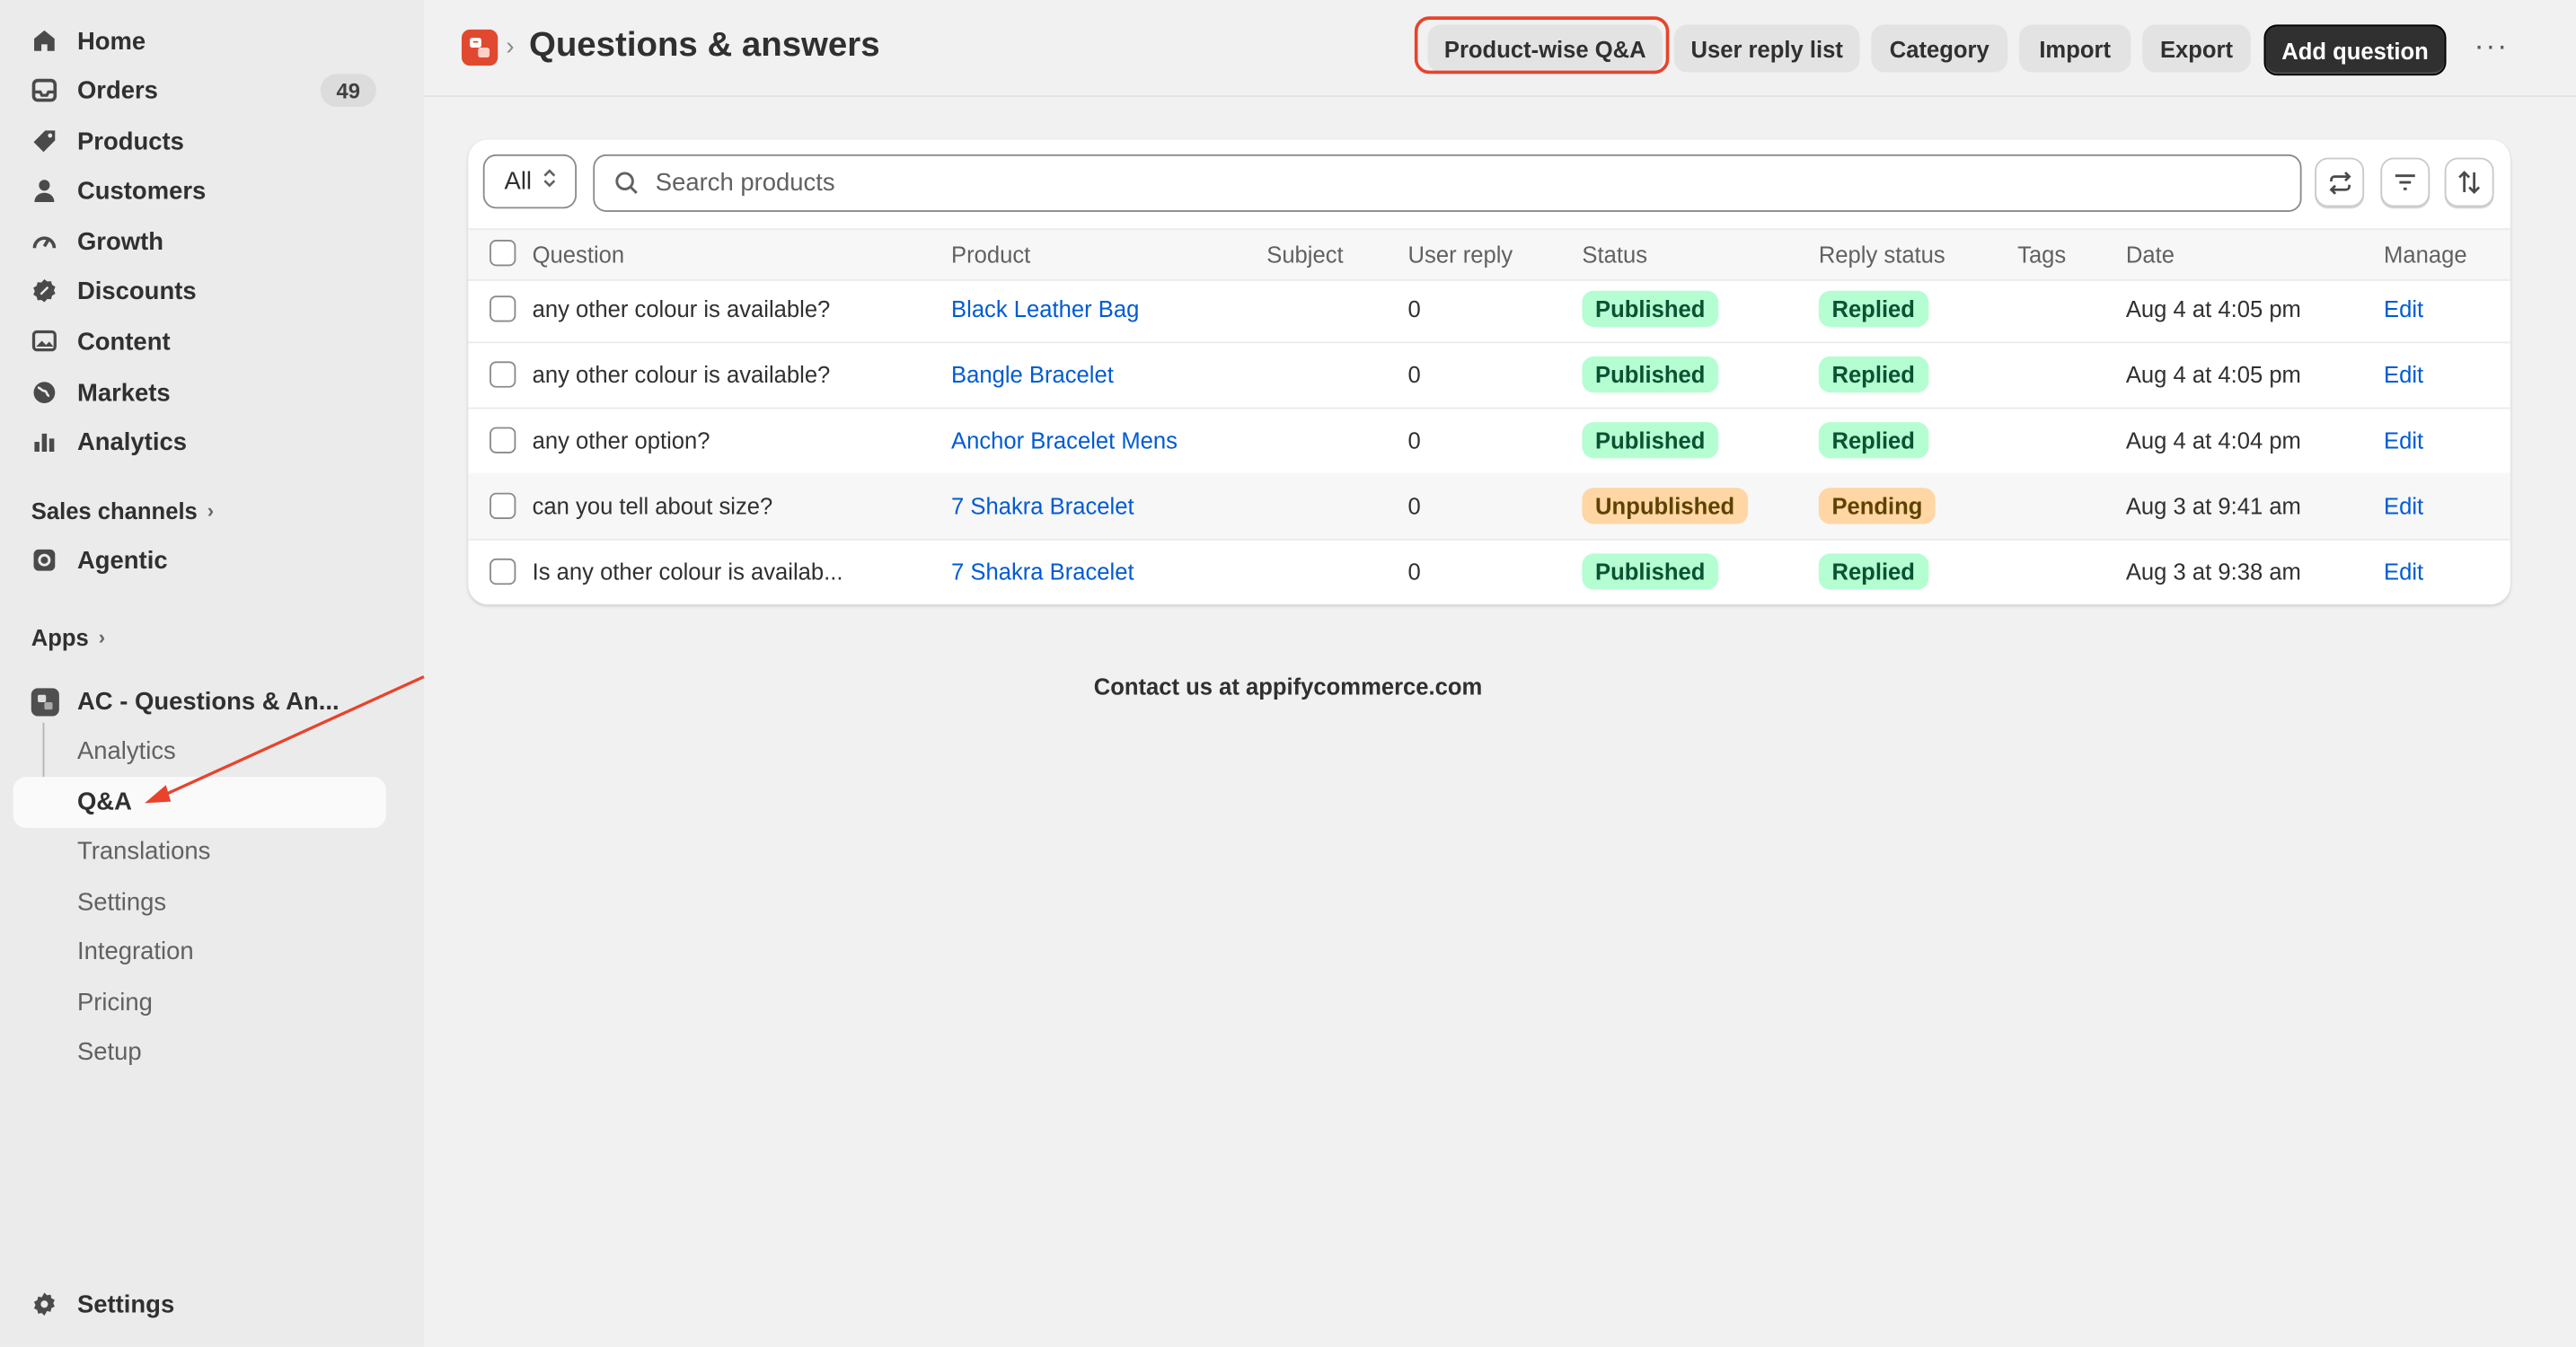 The image size is (2576, 1347). Describe the element at coordinates (284, 739) in the screenshot. I see `annotation-arrow-icon` at that location.